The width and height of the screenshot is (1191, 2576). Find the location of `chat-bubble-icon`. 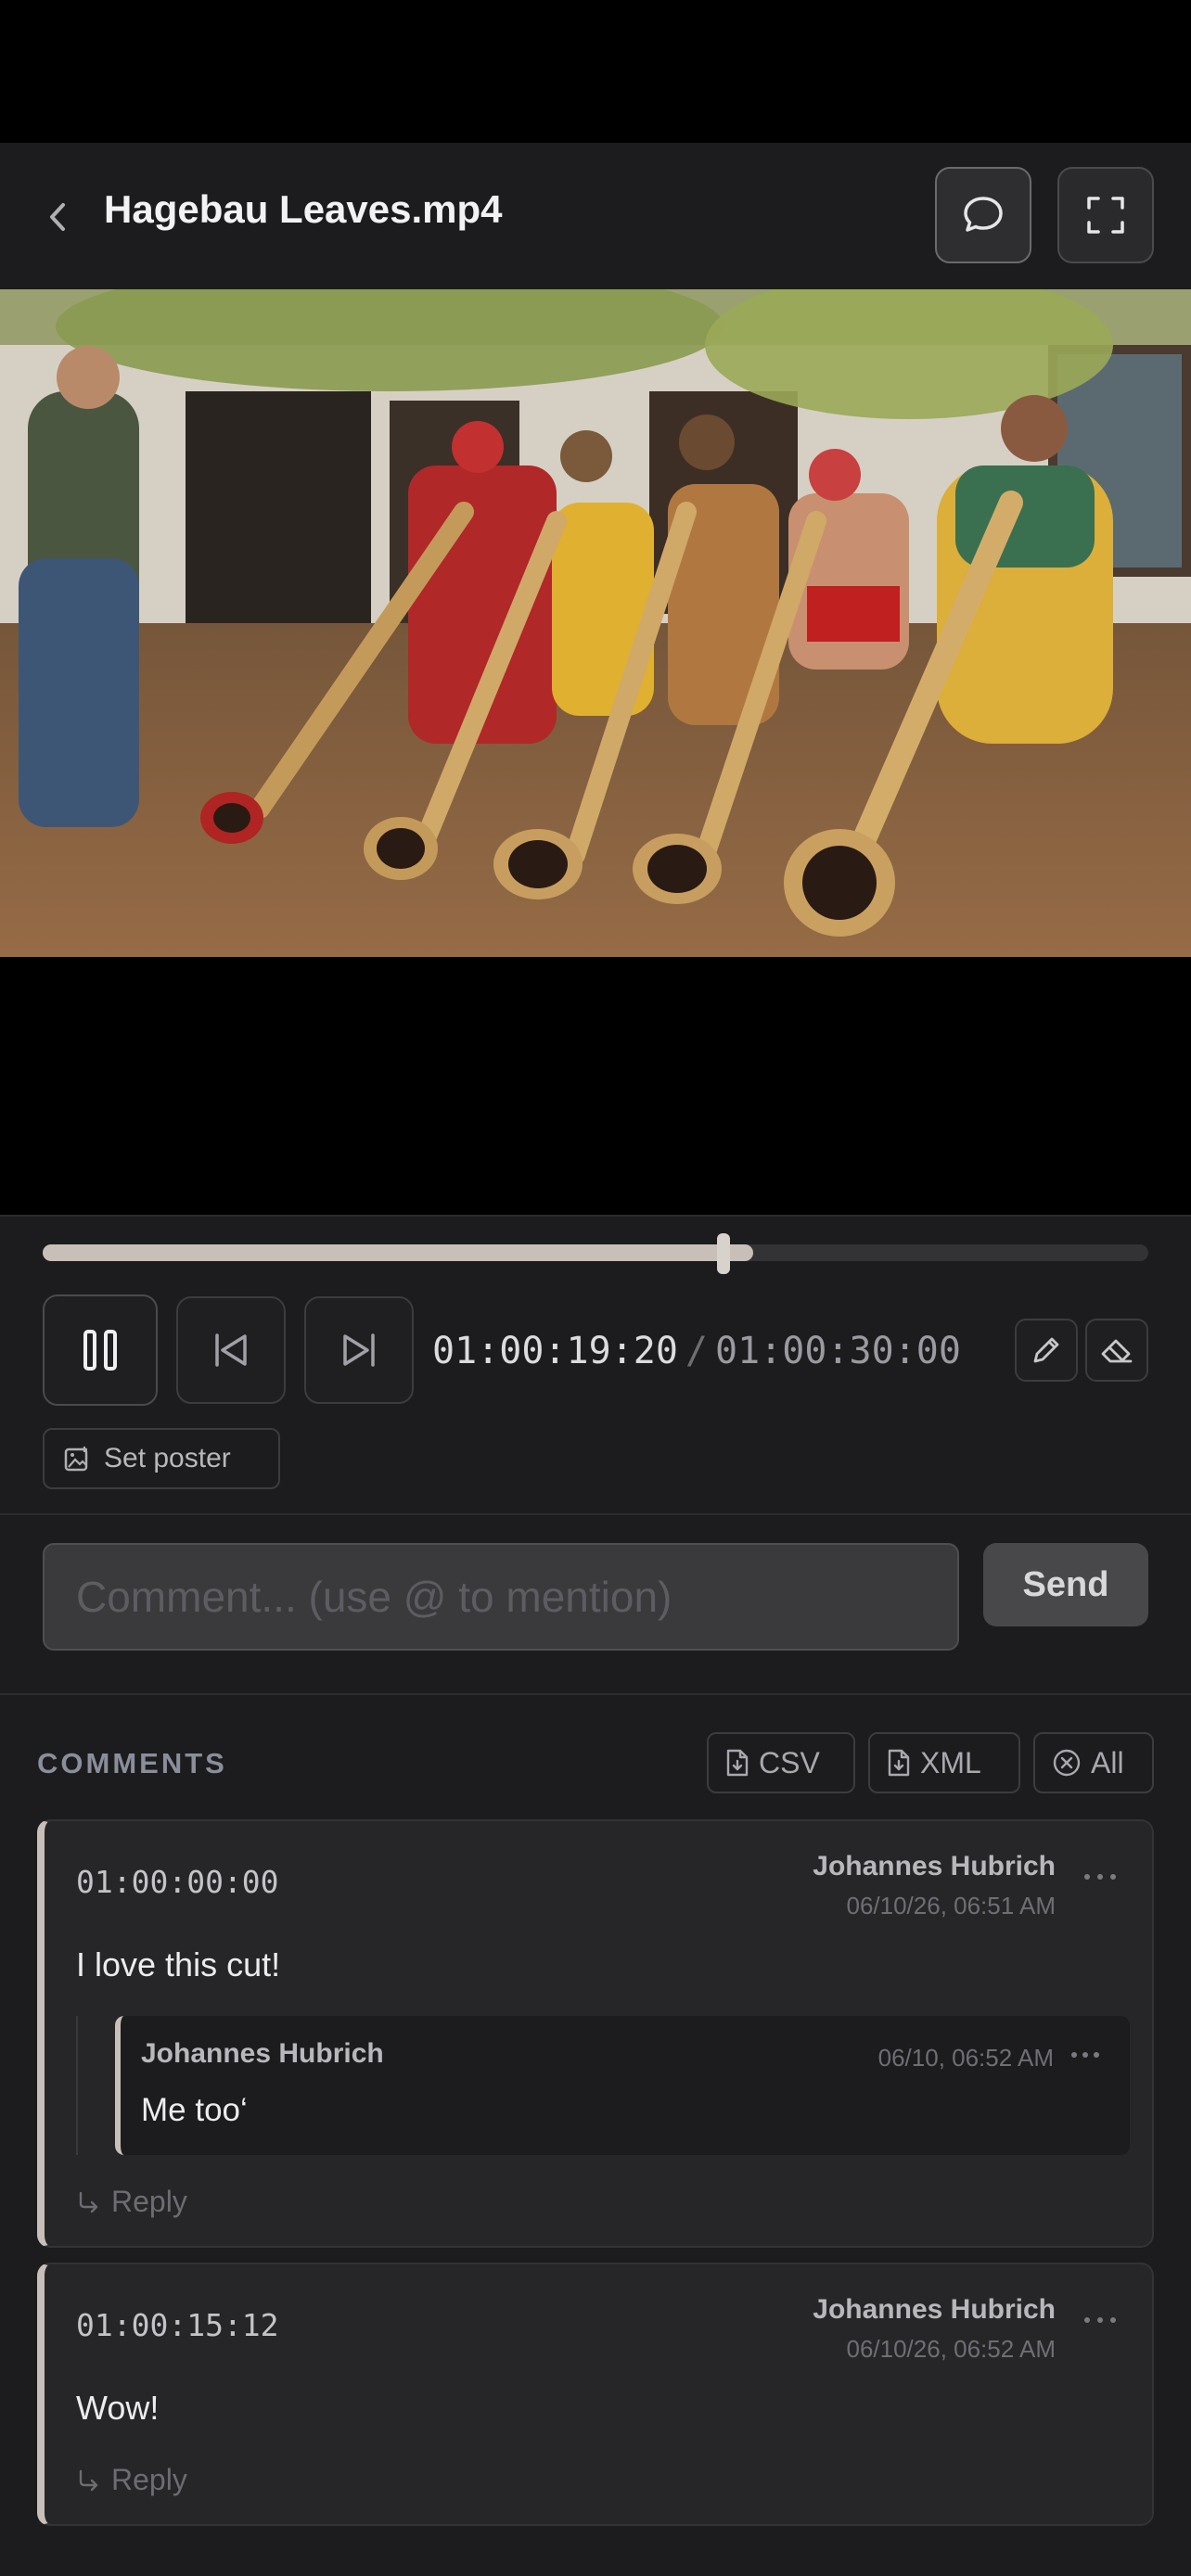

chat-bubble-icon is located at coordinates (984, 214).